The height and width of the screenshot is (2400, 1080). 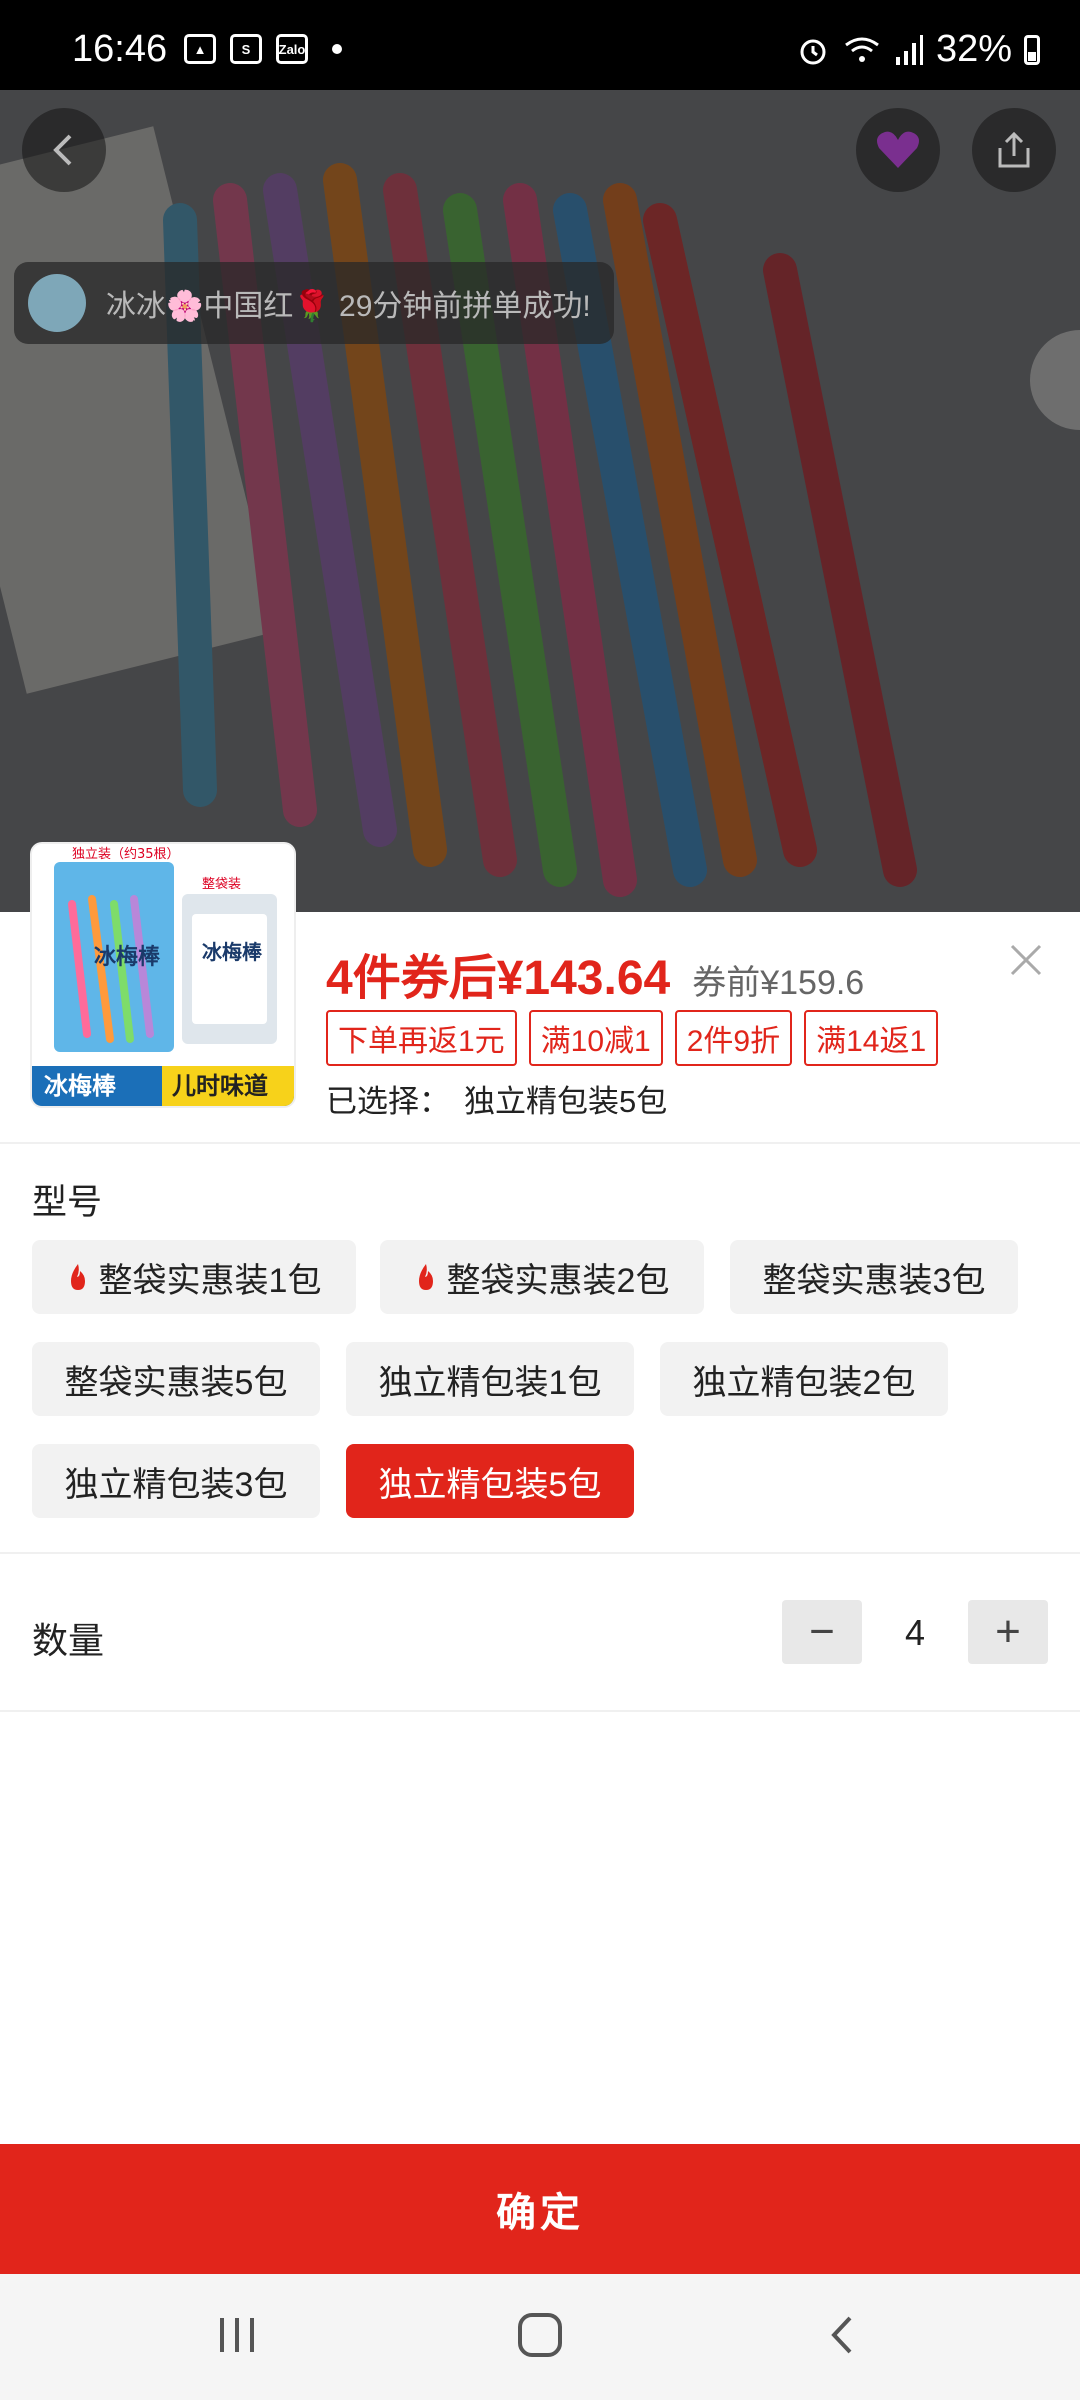 What do you see at coordinates (210, 1280) in the screenshot?
I see `option-label: 整袋实惠装1包` at bounding box center [210, 1280].